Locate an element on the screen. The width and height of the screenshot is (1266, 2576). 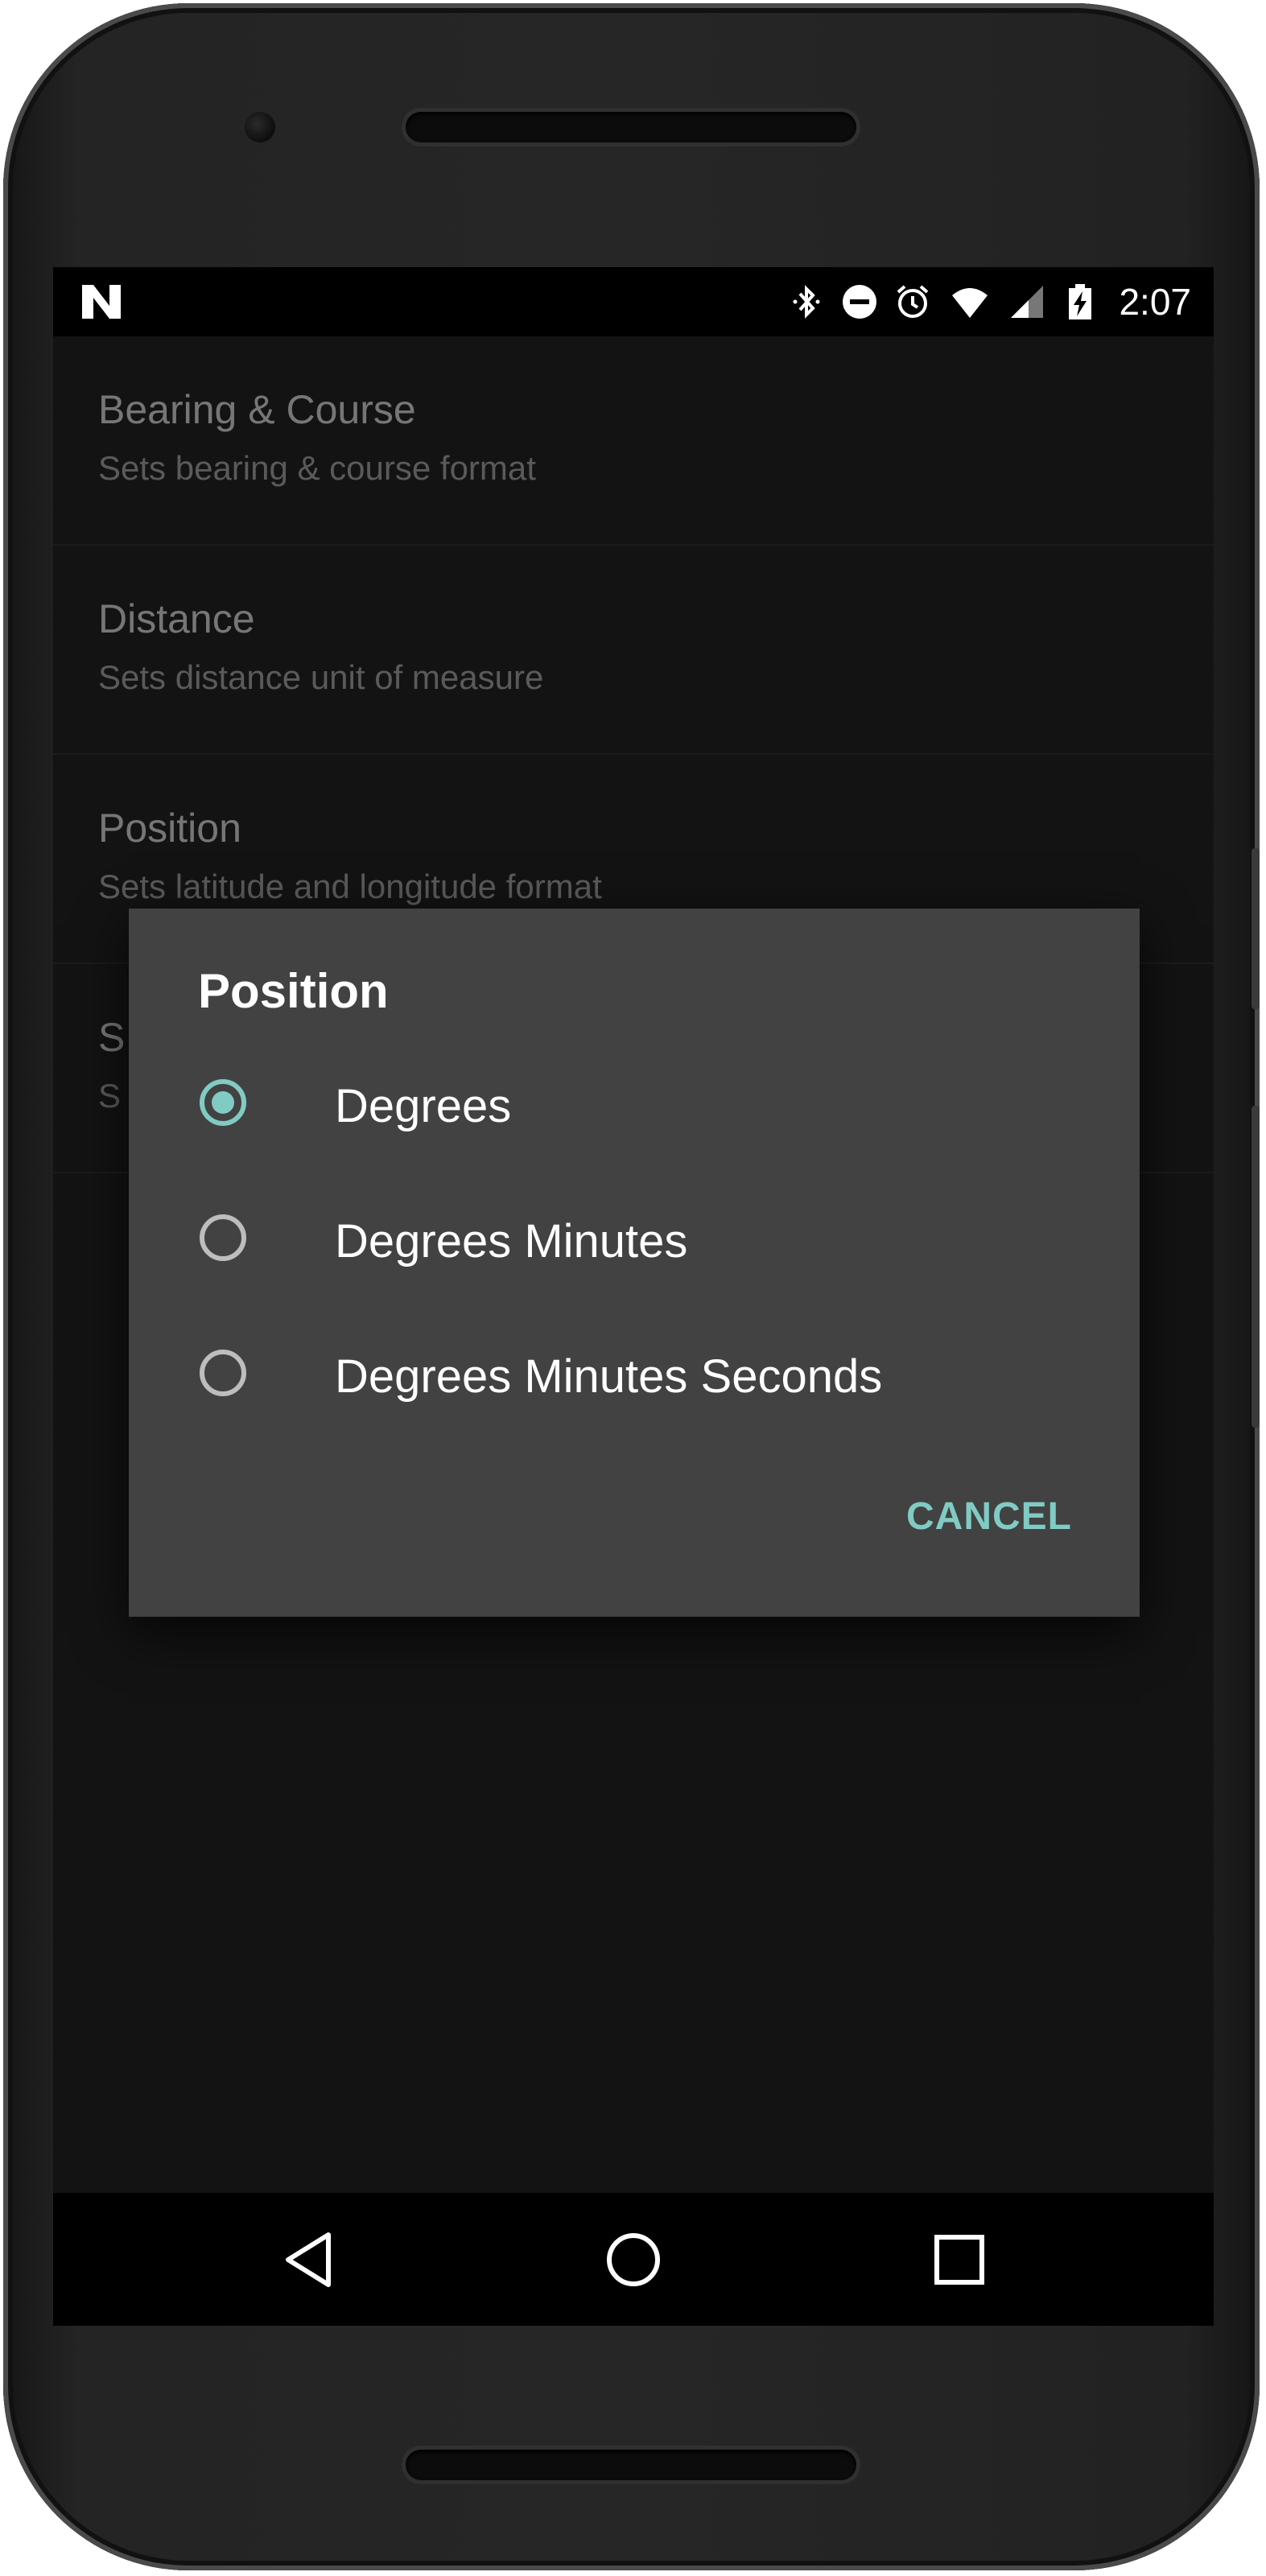
bottom-speaker-grille is located at coordinates (631, 2465).